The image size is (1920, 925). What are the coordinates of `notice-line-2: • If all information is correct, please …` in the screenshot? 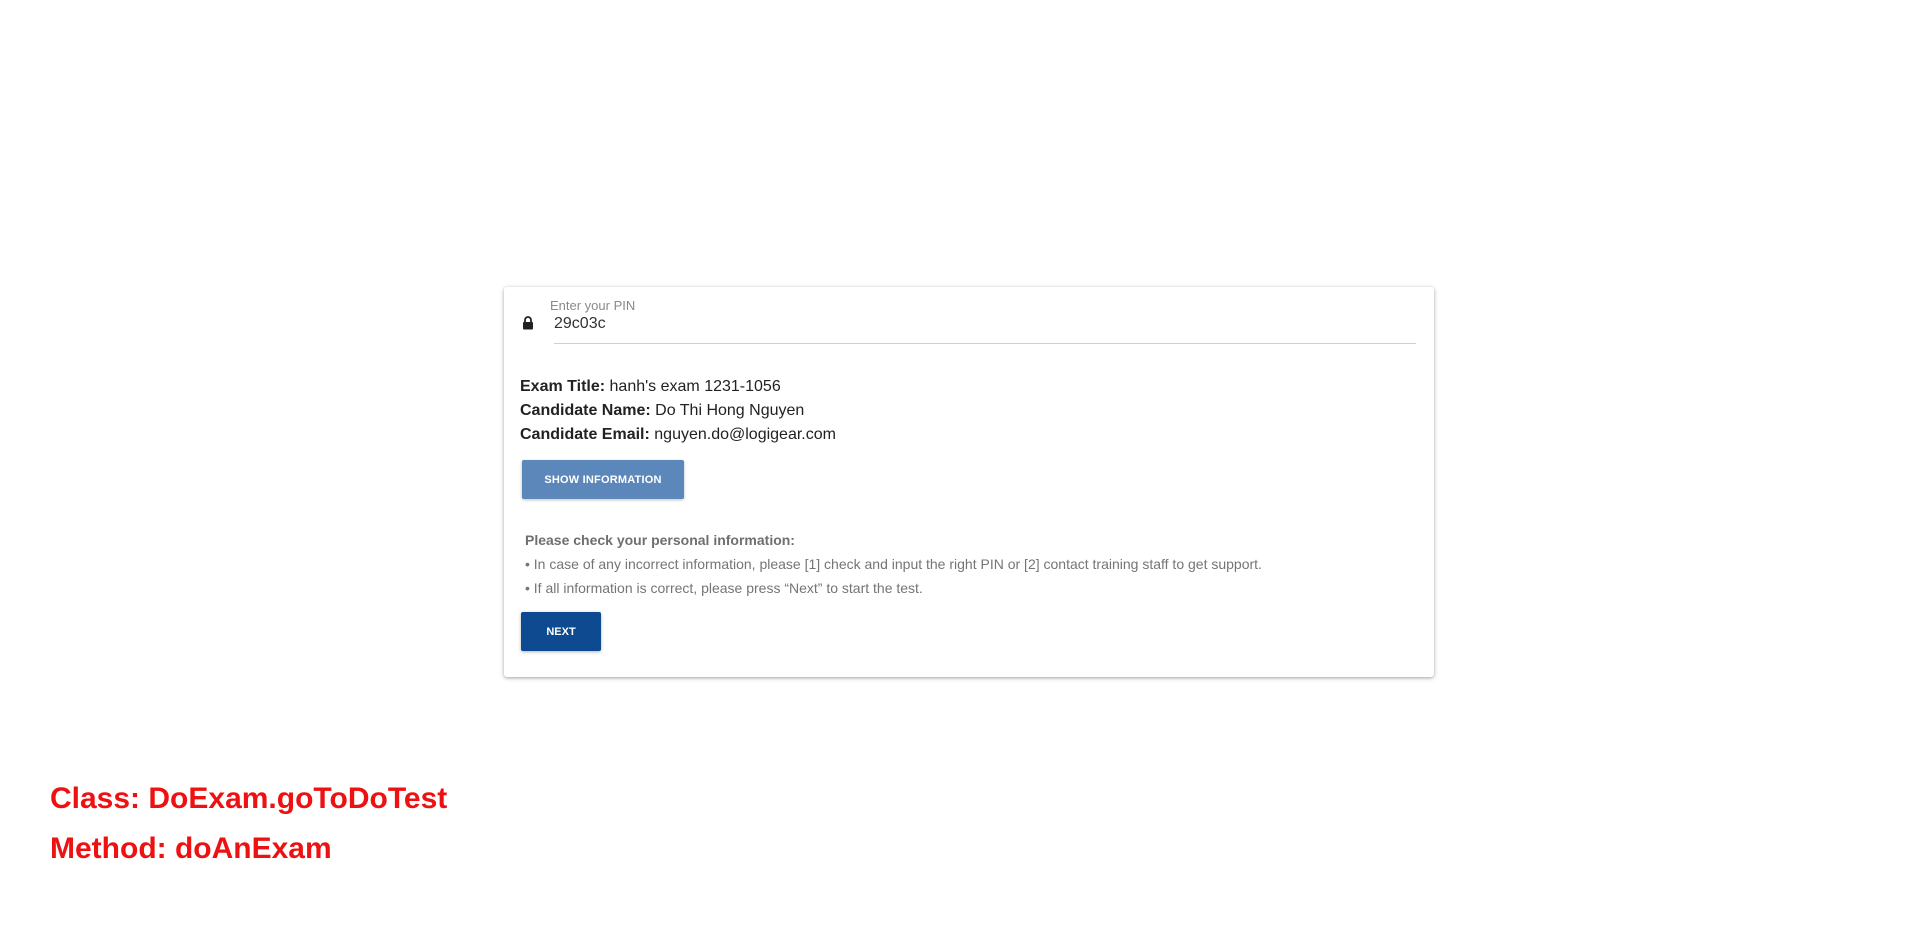 It's located at (724, 588).